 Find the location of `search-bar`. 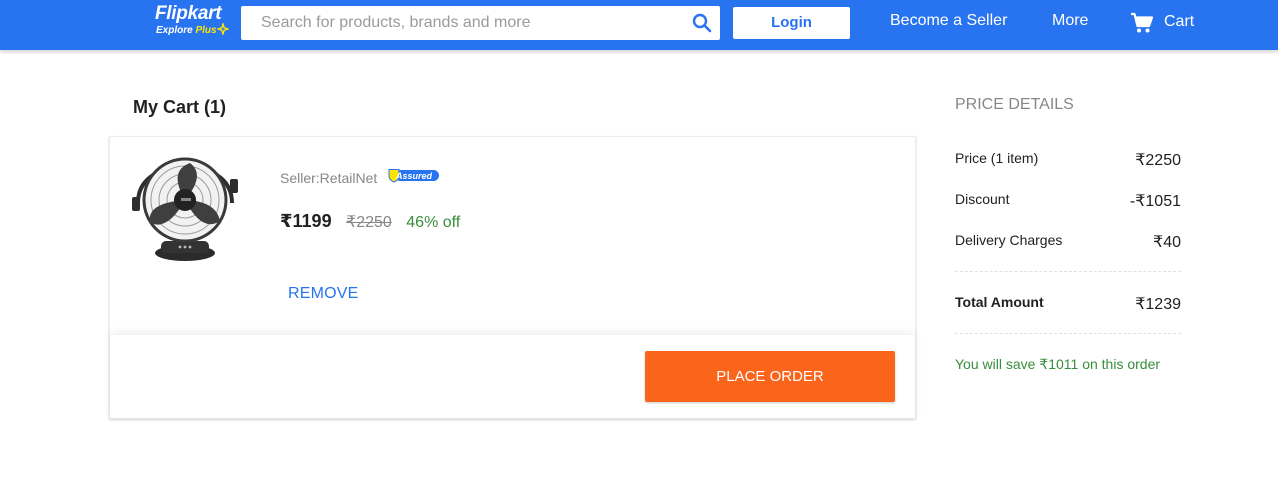

search-bar is located at coordinates (480, 23).